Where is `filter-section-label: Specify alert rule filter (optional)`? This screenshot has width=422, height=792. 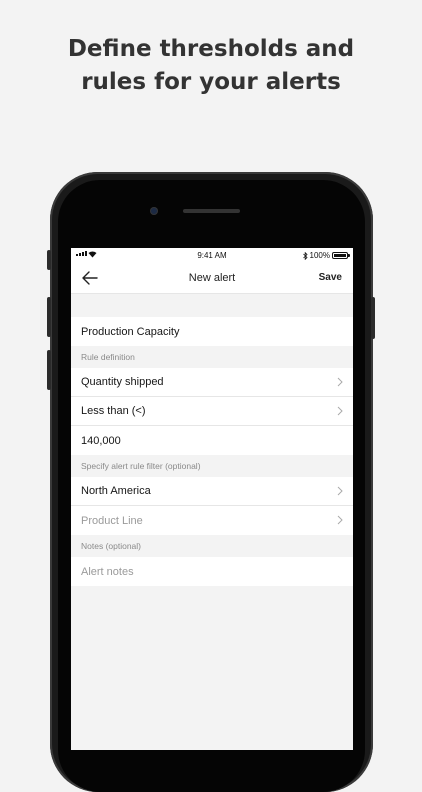
filter-section-label: Specify alert rule filter (optional) is located at coordinates (212, 466).